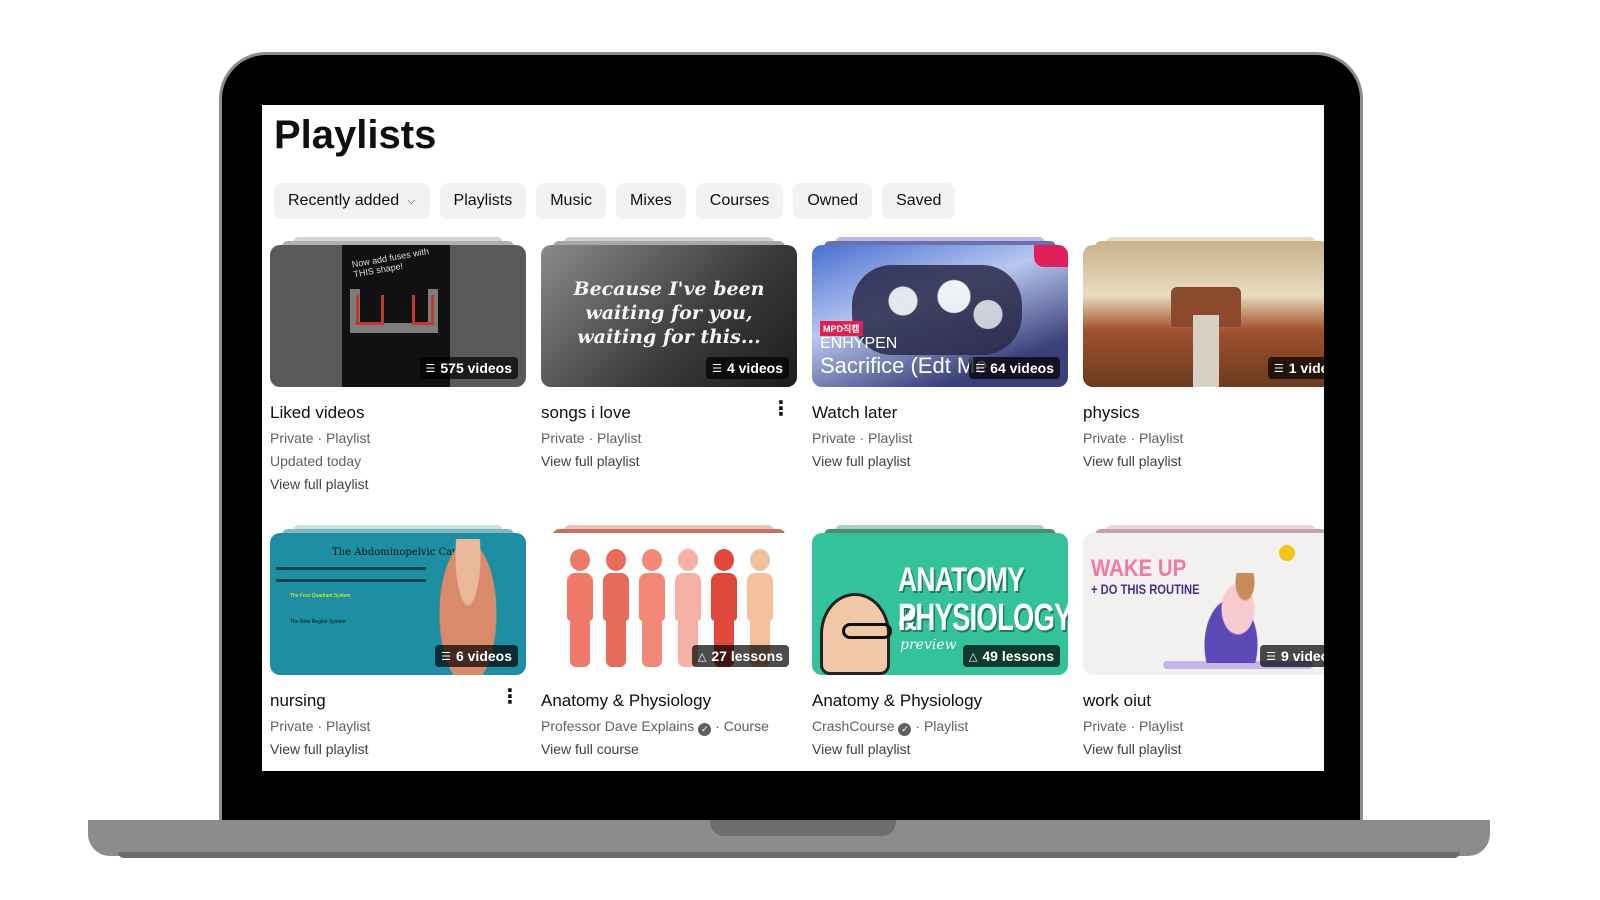 The image size is (1600, 900). What do you see at coordinates (1117, 701) in the screenshot?
I see `playlist-title: work oiut` at bounding box center [1117, 701].